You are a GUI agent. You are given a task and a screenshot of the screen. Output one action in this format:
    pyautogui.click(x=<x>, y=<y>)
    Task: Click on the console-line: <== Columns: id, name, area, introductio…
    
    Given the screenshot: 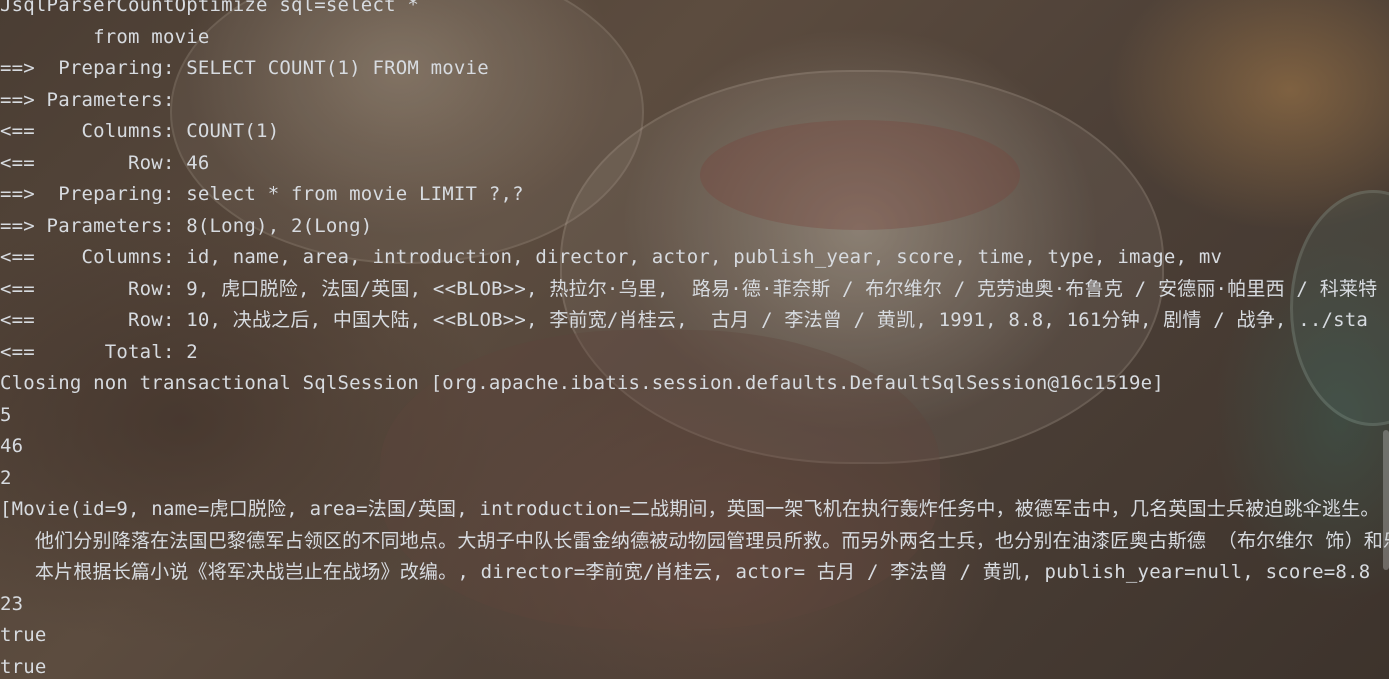 What is the action you would take?
    pyautogui.click(x=611, y=257)
    